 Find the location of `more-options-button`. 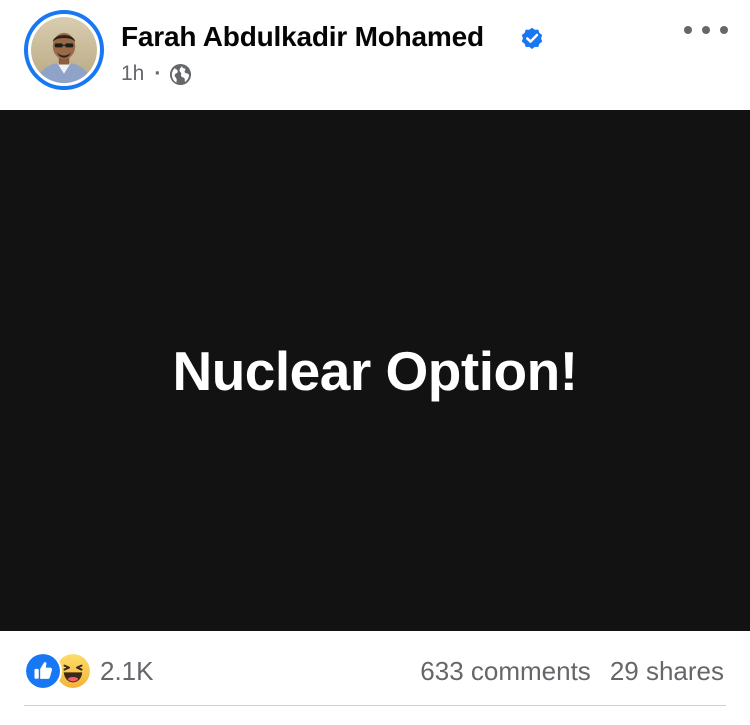

more-options-button is located at coordinates (706, 30).